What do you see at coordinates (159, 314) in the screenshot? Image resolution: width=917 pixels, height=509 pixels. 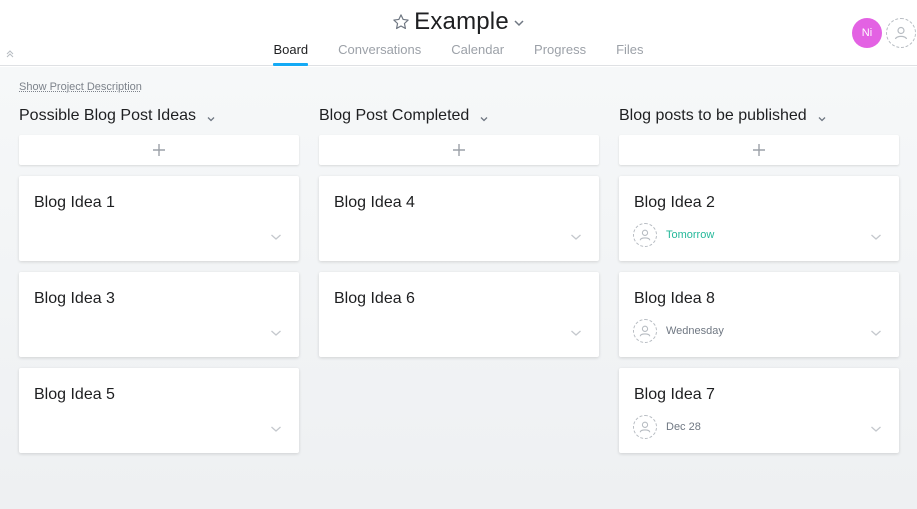 I see `task-card: Blog Idea 3` at bounding box center [159, 314].